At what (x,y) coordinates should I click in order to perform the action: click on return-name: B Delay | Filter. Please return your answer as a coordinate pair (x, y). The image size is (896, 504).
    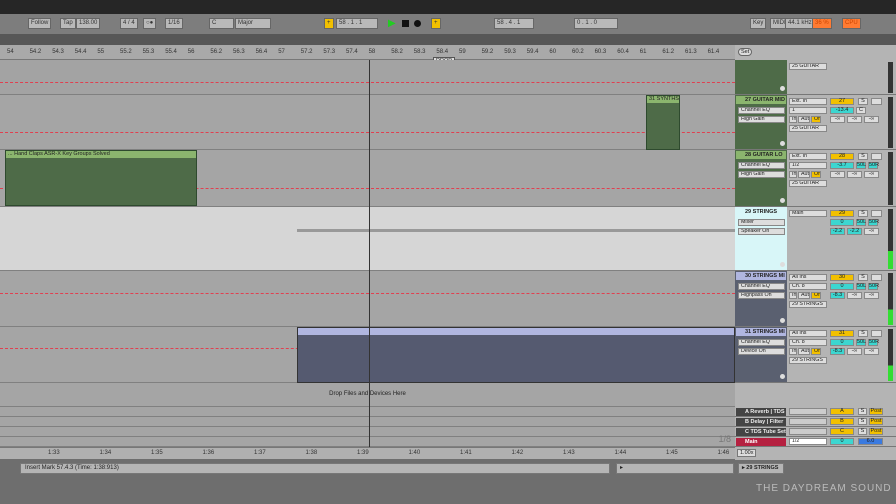
    Looking at the image, I should click on (761, 422).